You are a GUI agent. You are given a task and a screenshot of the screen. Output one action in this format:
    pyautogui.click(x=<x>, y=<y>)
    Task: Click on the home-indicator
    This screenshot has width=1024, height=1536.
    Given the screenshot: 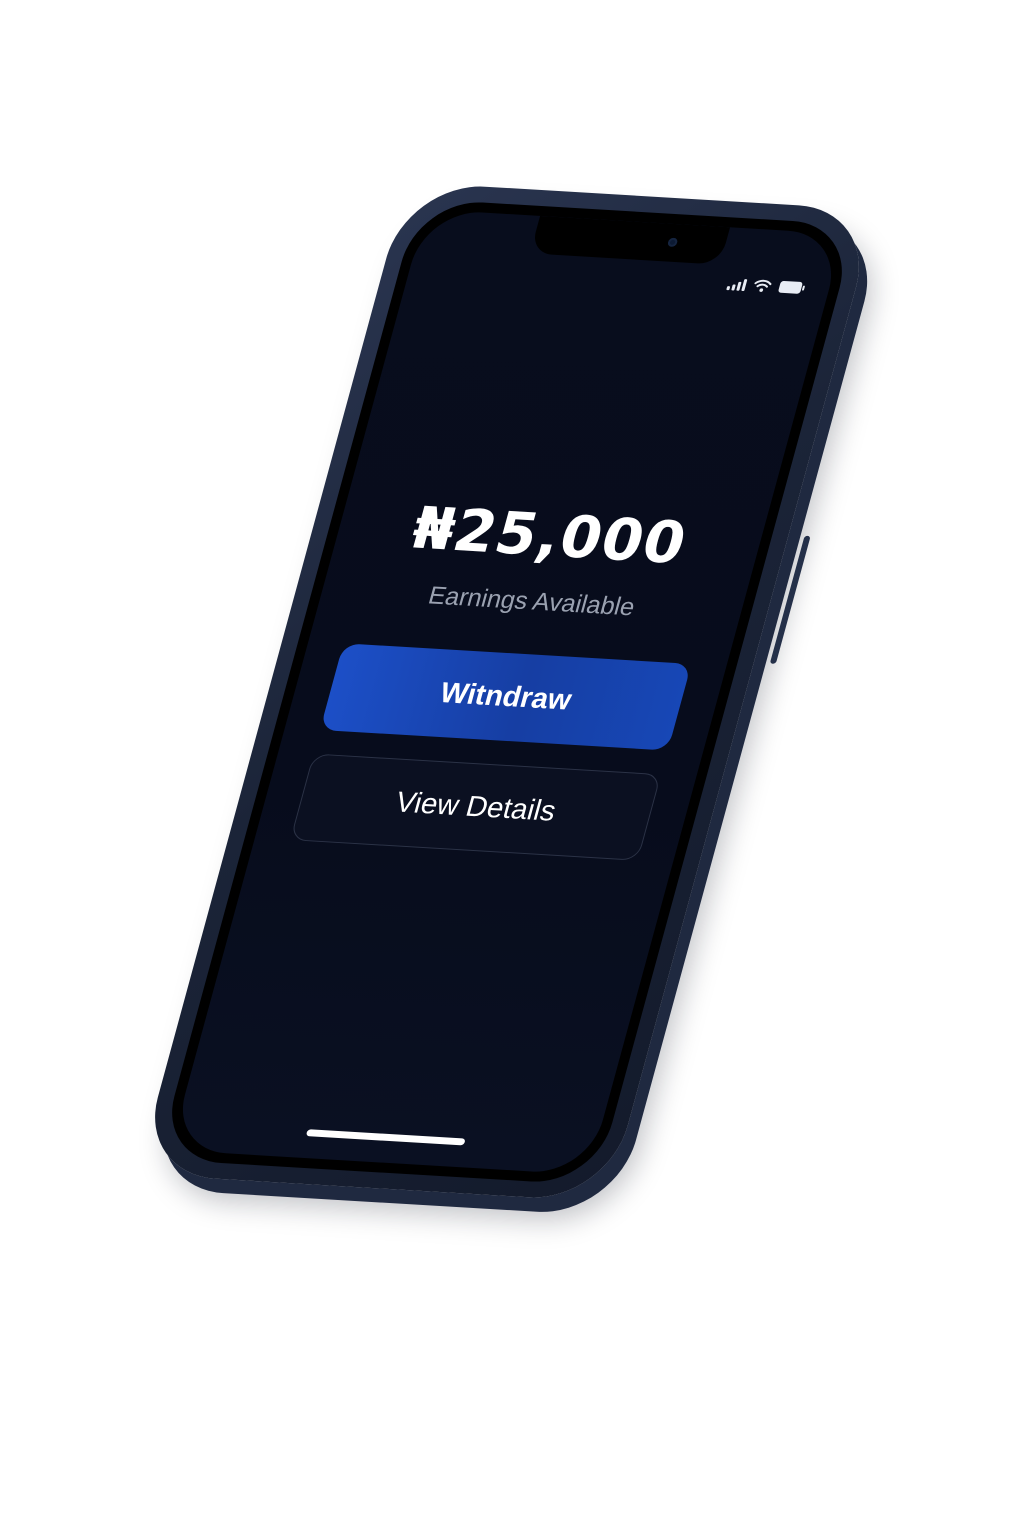 What is the action you would take?
    pyautogui.click(x=385, y=1137)
    